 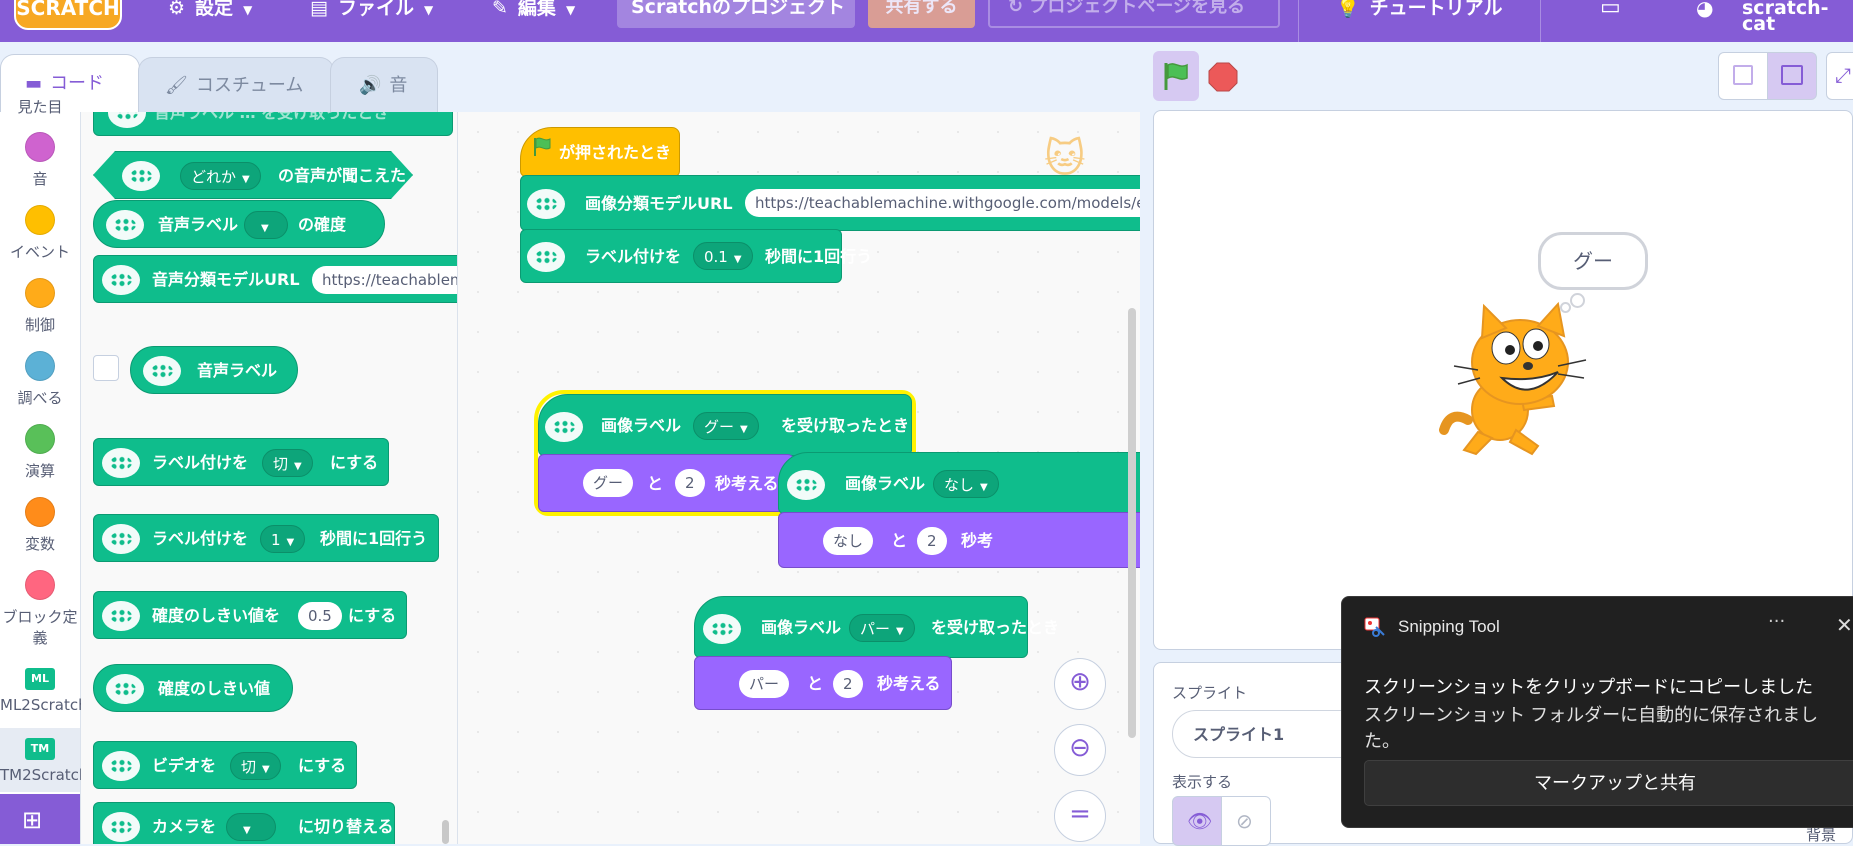 What do you see at coordinates (1176, 76) in the screenshot?
I see `green-flag-button` at bounding box center [1176, 76].